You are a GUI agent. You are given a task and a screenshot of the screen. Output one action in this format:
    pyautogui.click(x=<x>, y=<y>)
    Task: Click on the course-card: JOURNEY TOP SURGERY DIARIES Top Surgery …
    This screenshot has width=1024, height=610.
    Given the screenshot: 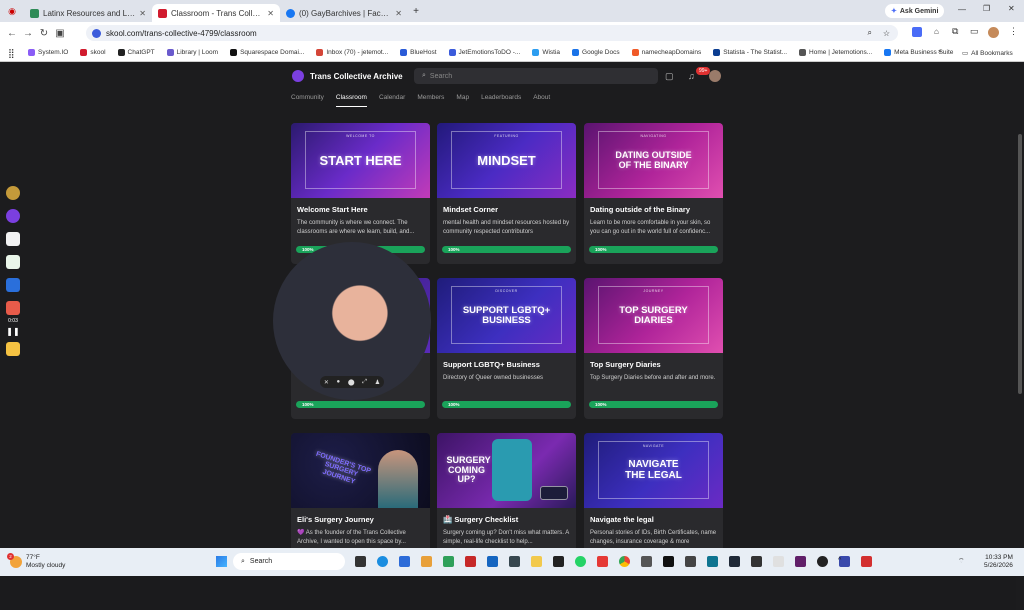 What is the action you would take?
    pyautogui.click(x=653, y=348)
    